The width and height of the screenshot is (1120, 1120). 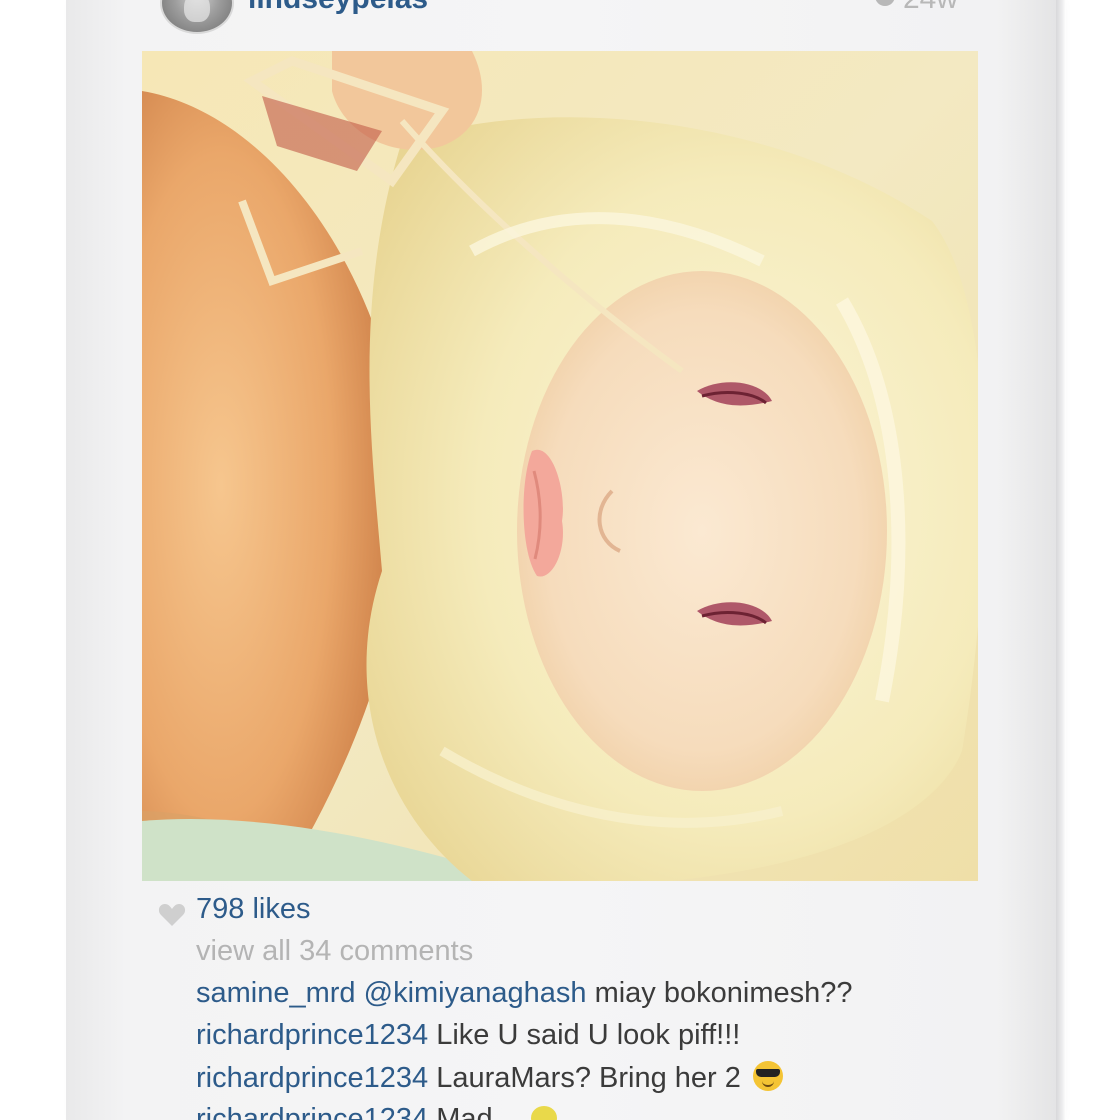 I want to click on comment-text: Like U said U look piff!!!, so click(x=584, y=1035).